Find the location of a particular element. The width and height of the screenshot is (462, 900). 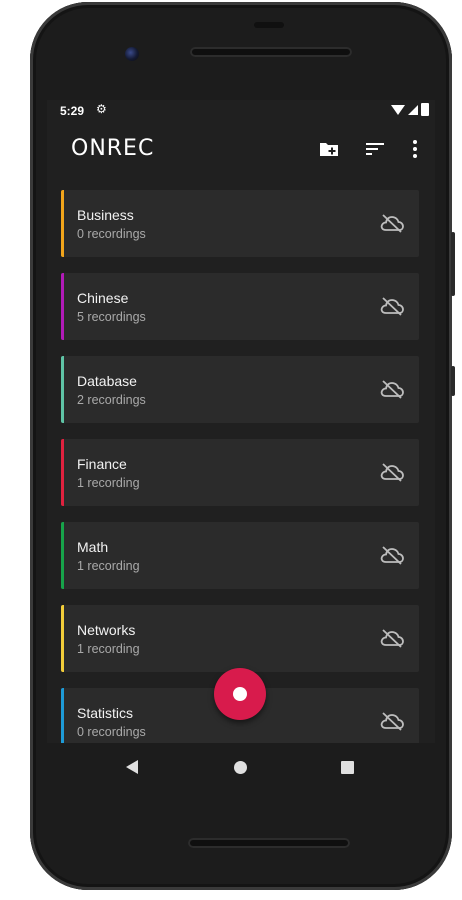

new-folder-icon is located at coordinates (329, 149).